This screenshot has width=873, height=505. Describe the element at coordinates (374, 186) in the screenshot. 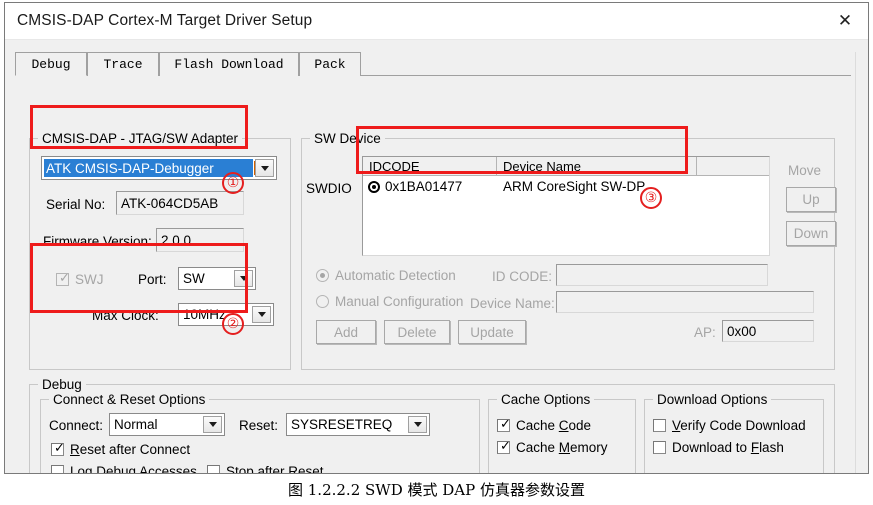

I see `device-selected-icon` at that location.